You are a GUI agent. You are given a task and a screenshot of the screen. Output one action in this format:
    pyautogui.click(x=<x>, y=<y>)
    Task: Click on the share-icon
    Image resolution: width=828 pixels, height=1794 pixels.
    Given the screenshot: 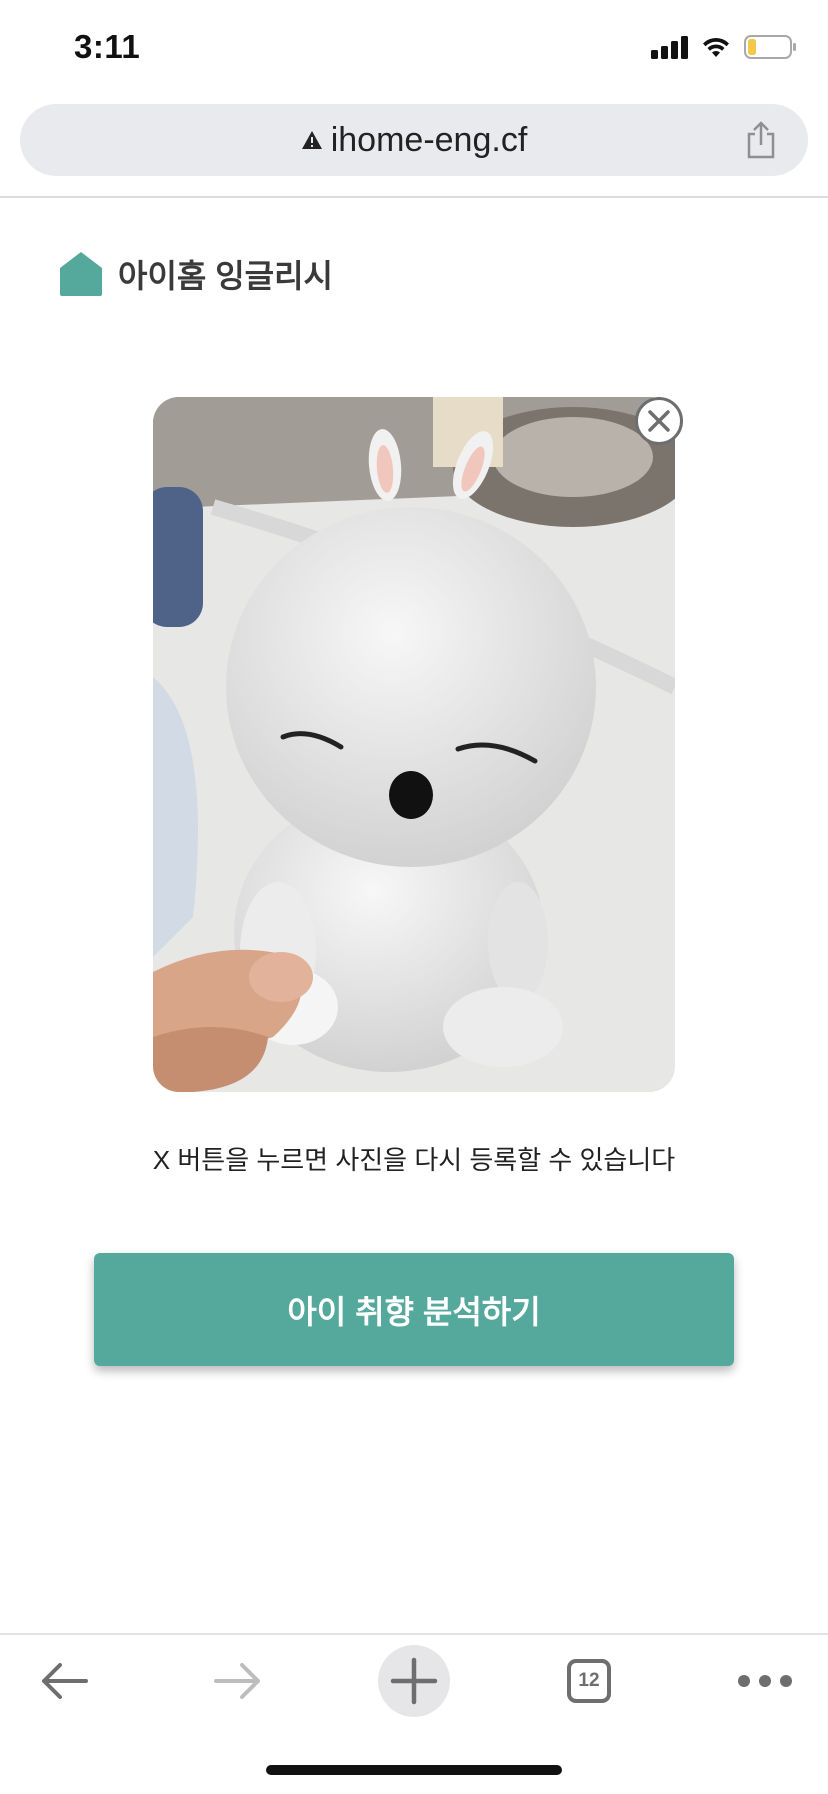 What is the action you would take?
    pyautogui.click(x=761, y=140)
    